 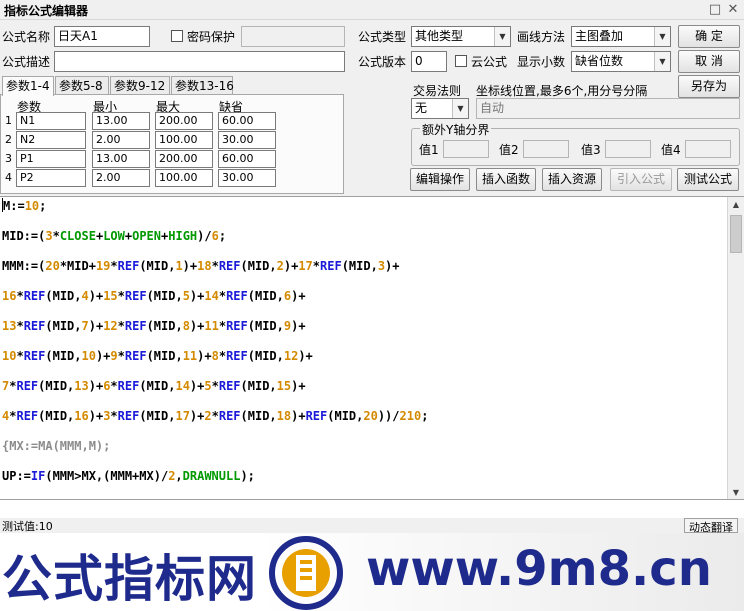 I want to click on password-checkbox, so click(x=177, y=36).